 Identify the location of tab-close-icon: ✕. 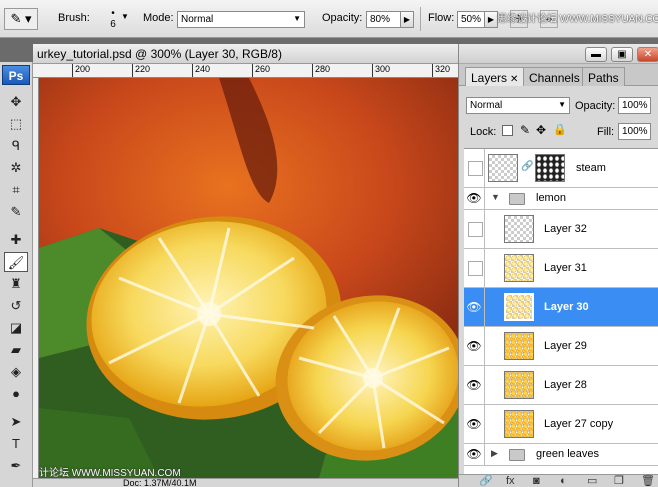
(514, 79).